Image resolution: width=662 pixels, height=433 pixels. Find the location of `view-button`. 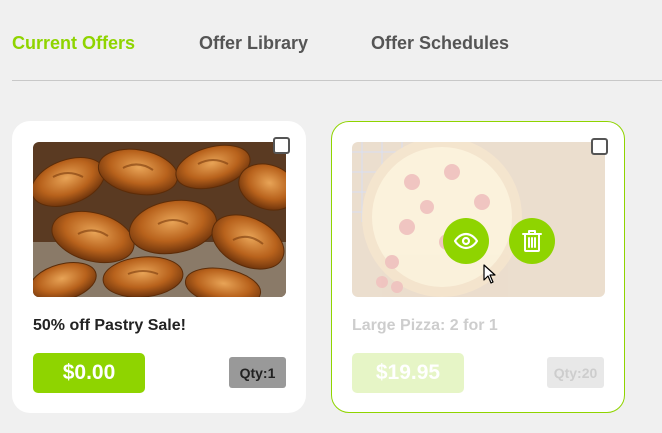

view-button is located at coordinates (466, 241).